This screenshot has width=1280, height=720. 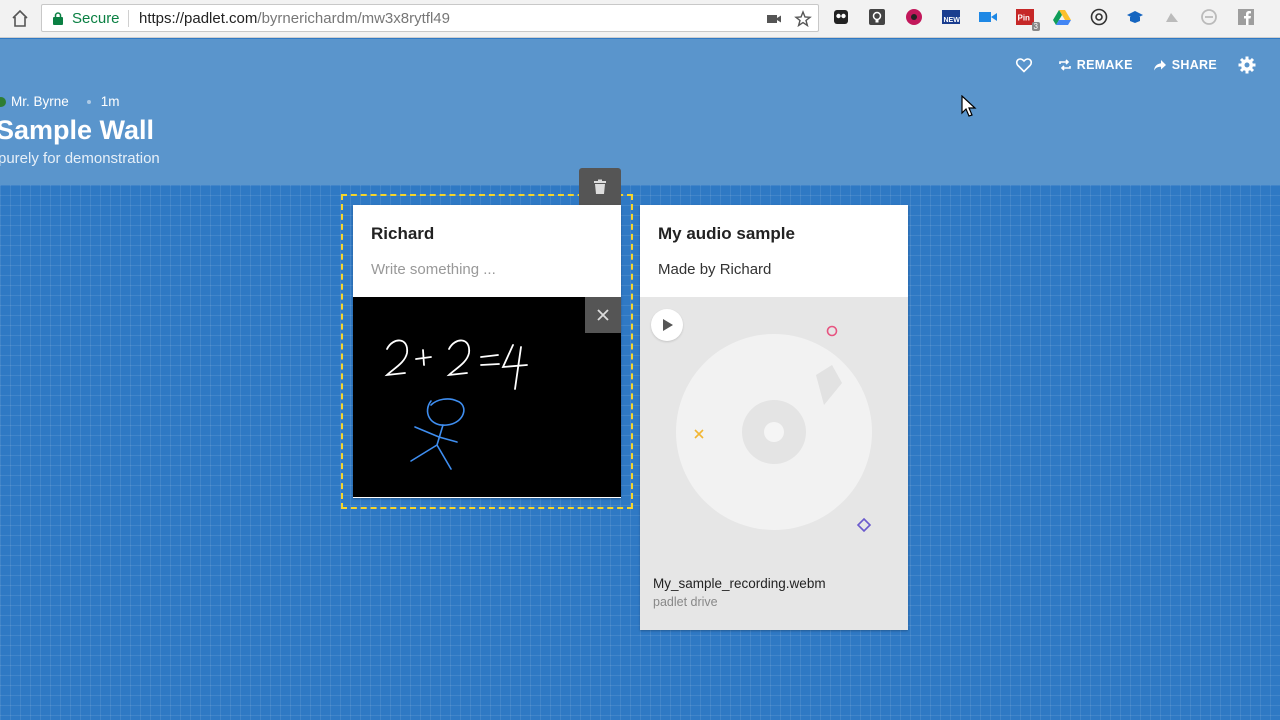 I want to click on play-icon, so click(x=668, y=325).